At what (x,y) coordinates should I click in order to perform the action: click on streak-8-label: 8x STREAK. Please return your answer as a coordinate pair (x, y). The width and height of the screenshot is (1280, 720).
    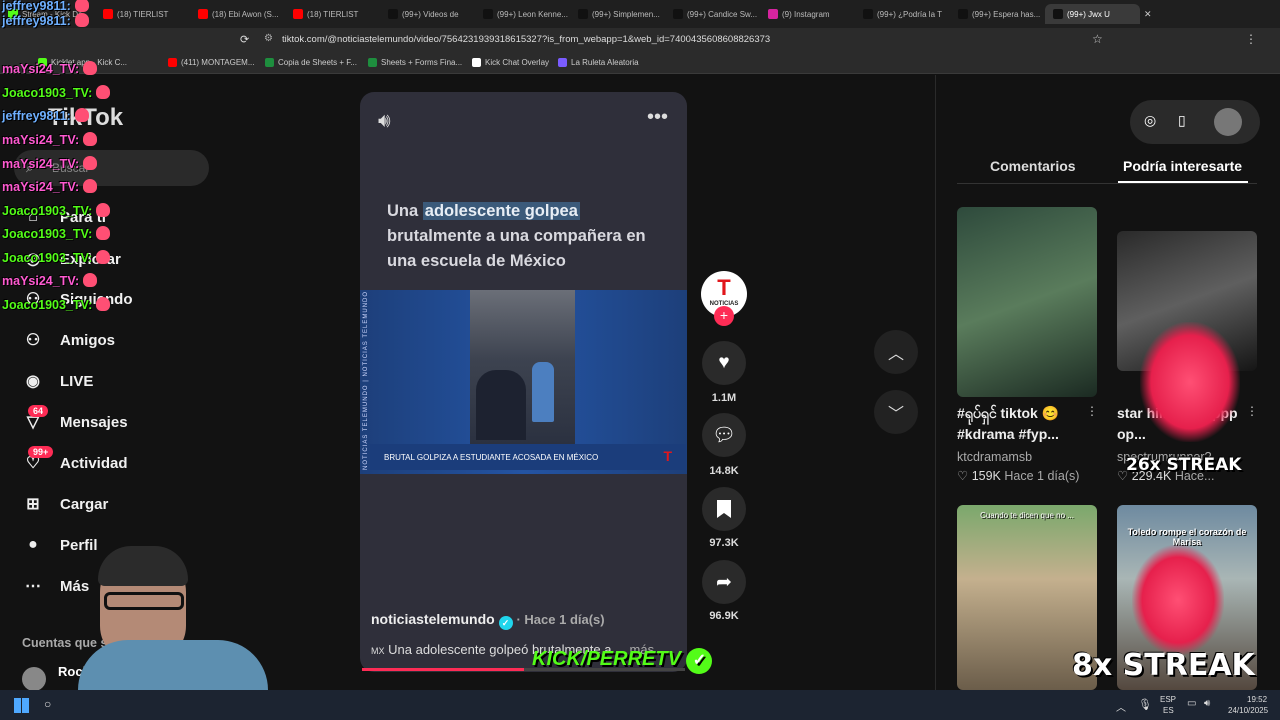
    Looking at the image, I should click on (1163, 665).